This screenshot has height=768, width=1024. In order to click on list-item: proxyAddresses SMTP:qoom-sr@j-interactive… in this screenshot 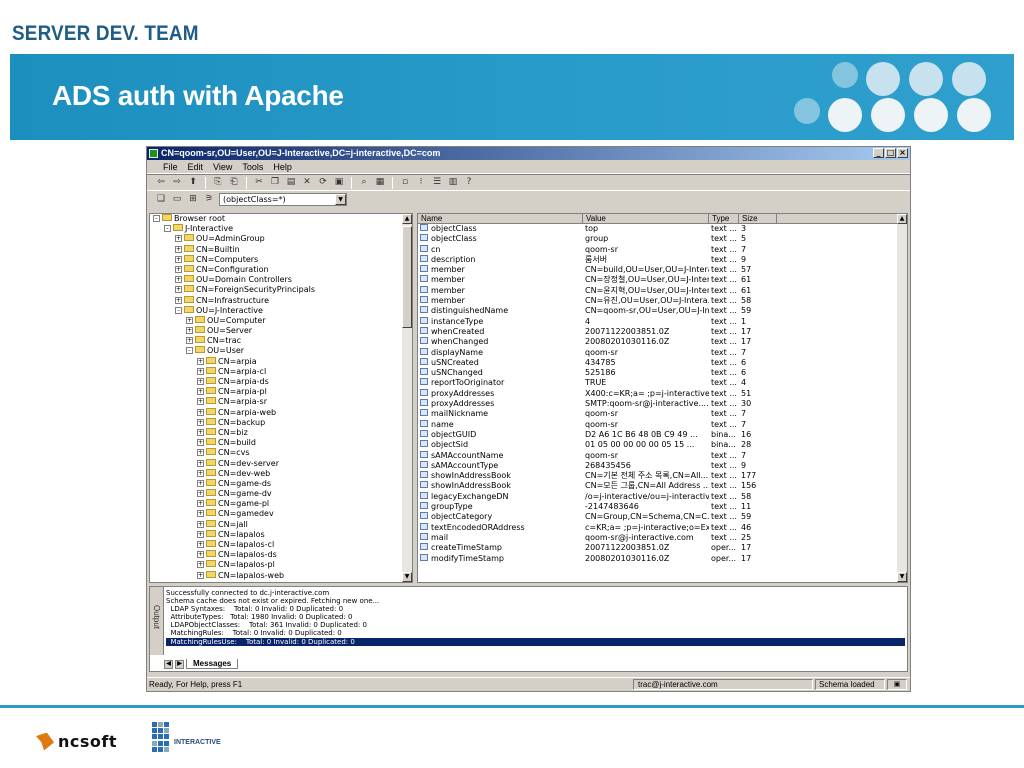, I will do `click(662, 404)`.